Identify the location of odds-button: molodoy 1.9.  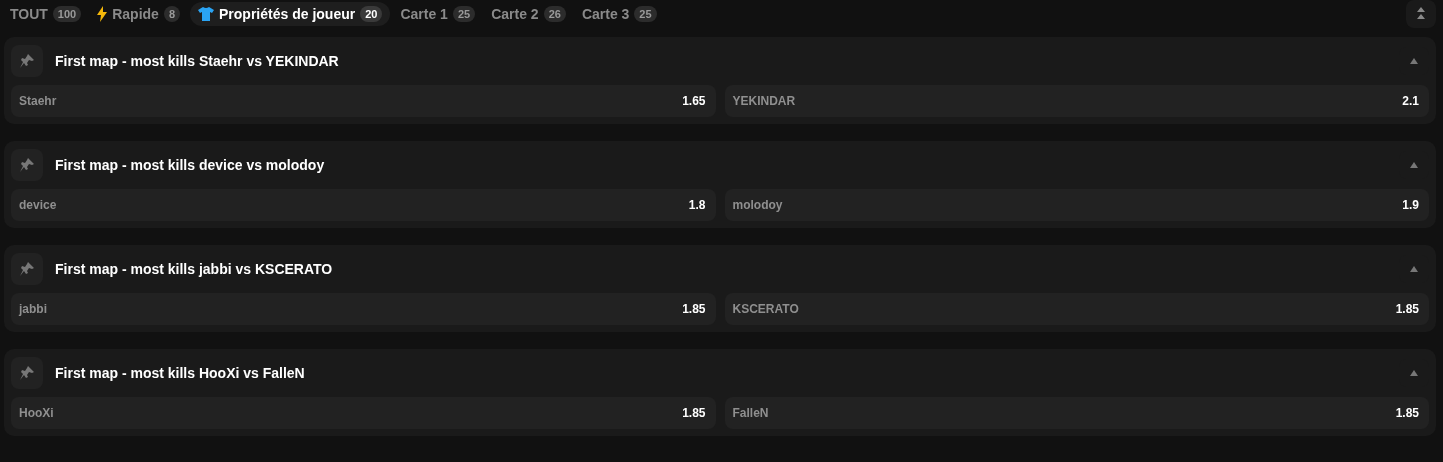
(1076, 205).